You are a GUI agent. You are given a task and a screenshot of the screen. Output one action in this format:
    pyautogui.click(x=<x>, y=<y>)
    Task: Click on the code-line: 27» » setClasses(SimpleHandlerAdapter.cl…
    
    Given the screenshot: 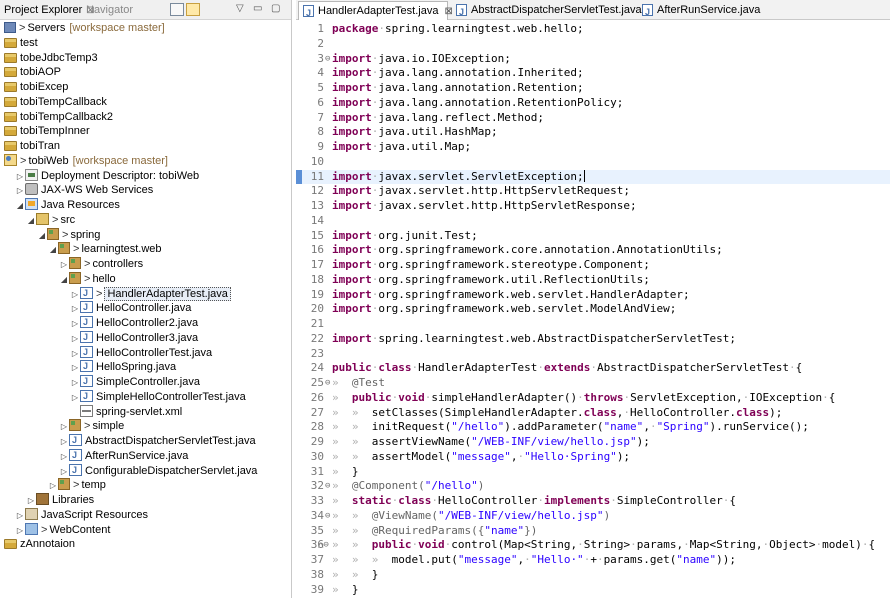 What is the action you would take?
    pyautogui.click(x=593, y=413)
    